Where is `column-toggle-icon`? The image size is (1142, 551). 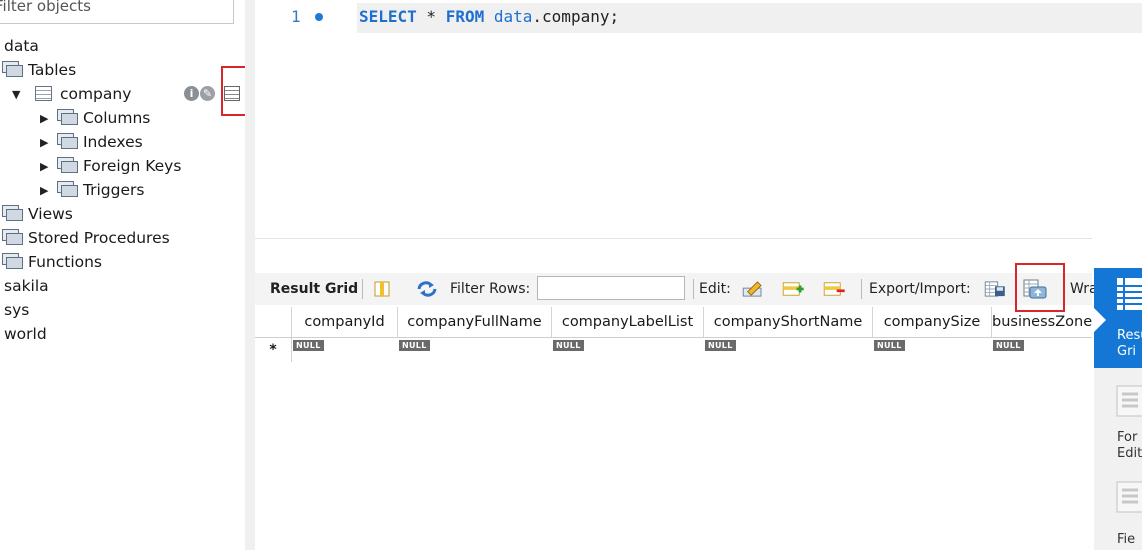
column-toggle-icon is located at coordinates (382, 289).